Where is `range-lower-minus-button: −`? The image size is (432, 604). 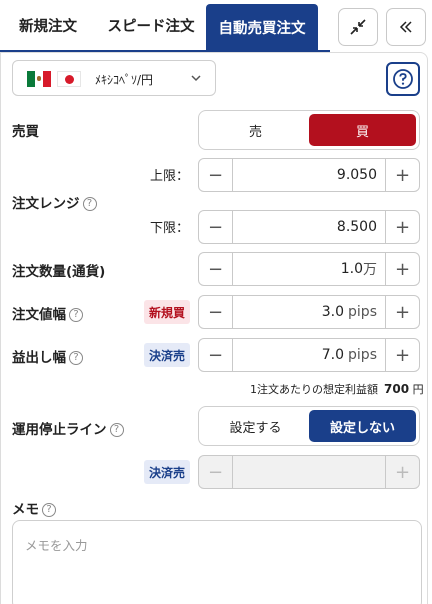 range-lower-minus-button: − is located at coordinates (216, 227).